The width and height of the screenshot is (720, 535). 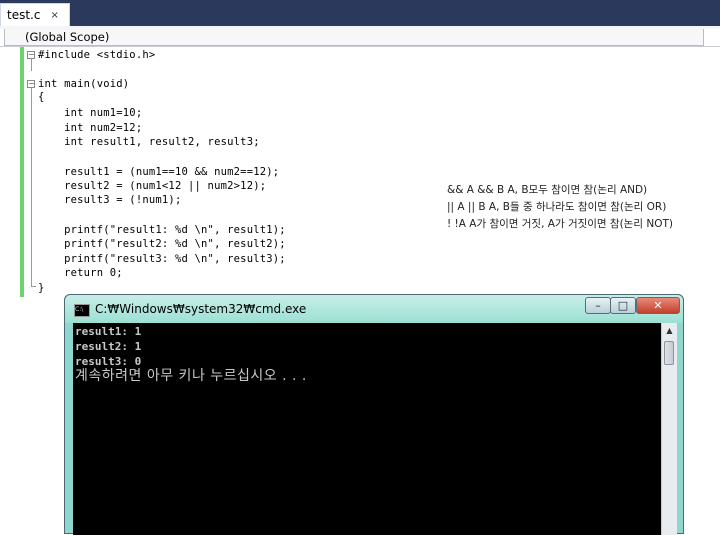 I want to click on change-marker-bar, so click(x=22, y=172).